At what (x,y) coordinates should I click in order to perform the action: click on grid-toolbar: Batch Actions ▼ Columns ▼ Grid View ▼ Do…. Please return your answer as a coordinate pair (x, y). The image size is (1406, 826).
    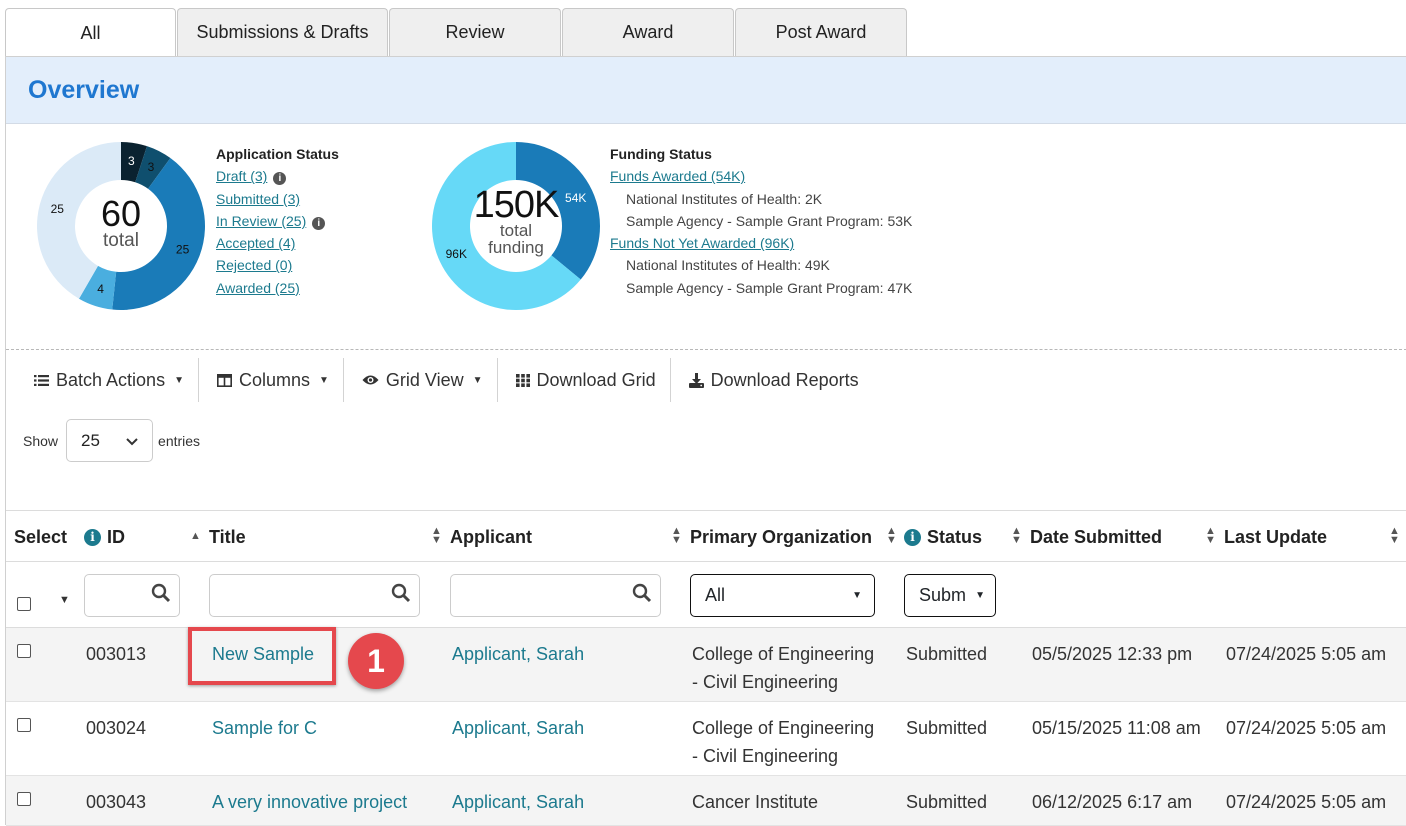
    Looking at the image, I should click on (444, 380).